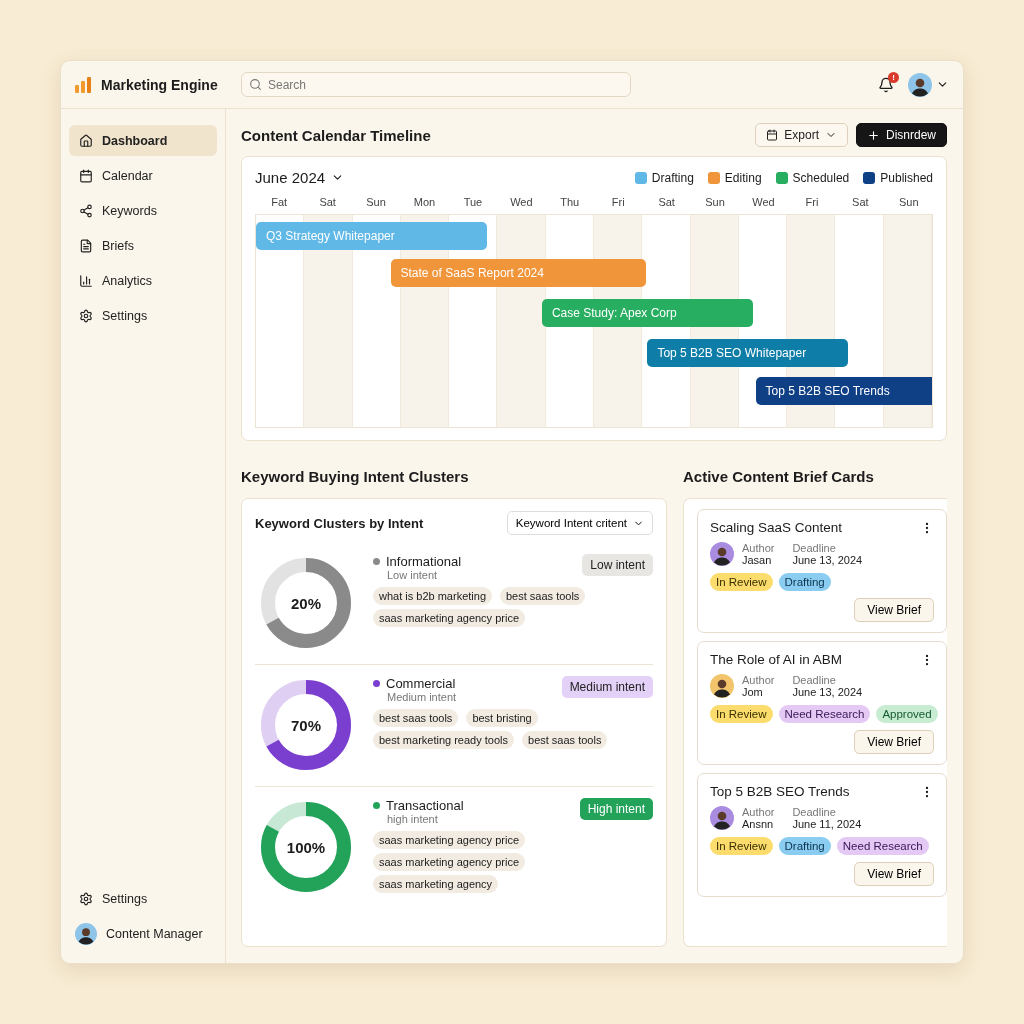  Describe the element at coordinates (279, 202) in the screenshot. I see `day-label: Fat` at that location.